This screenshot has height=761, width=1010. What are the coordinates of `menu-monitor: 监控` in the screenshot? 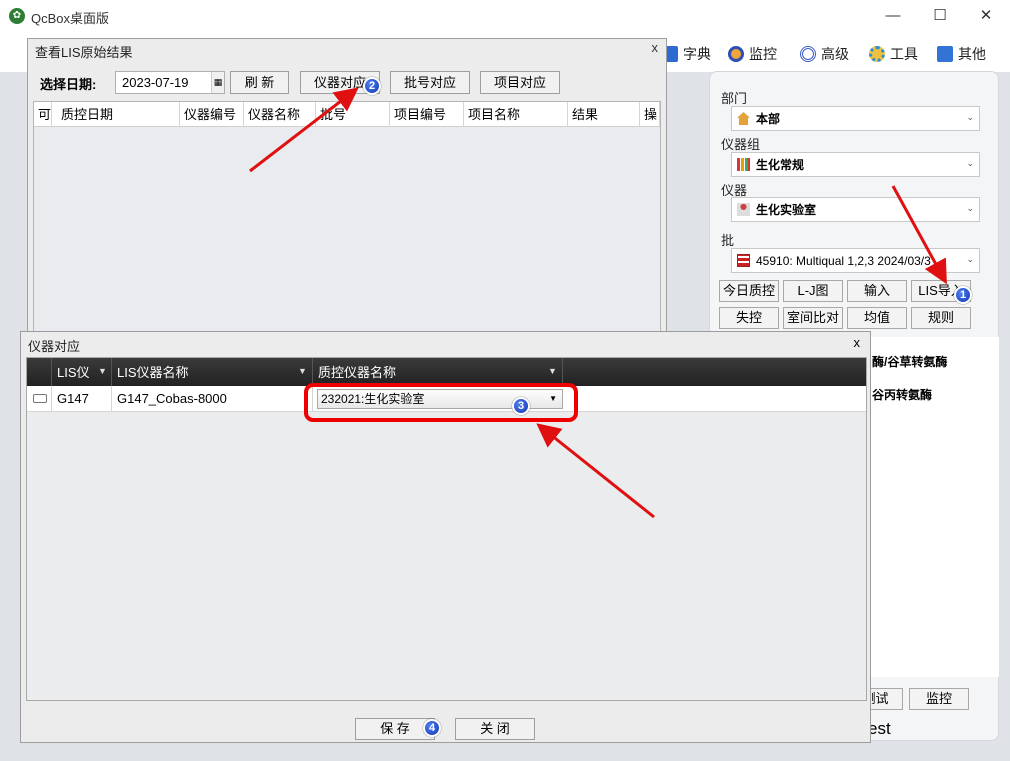 It's located at (752, 54).